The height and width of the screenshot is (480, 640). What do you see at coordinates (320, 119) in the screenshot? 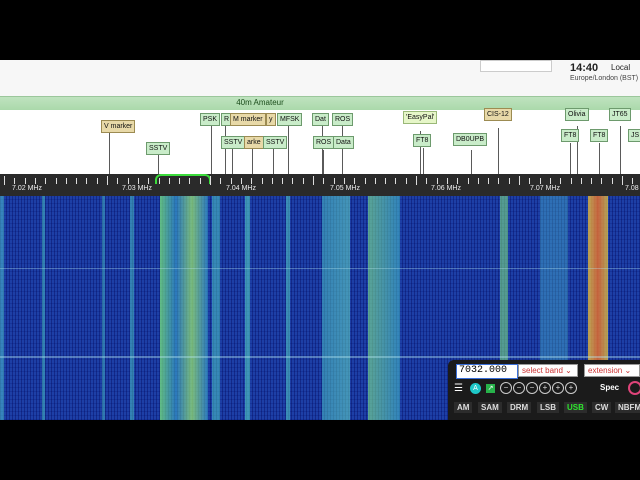
I see `dx-marker: Dat` at bounding box center [320, 119].